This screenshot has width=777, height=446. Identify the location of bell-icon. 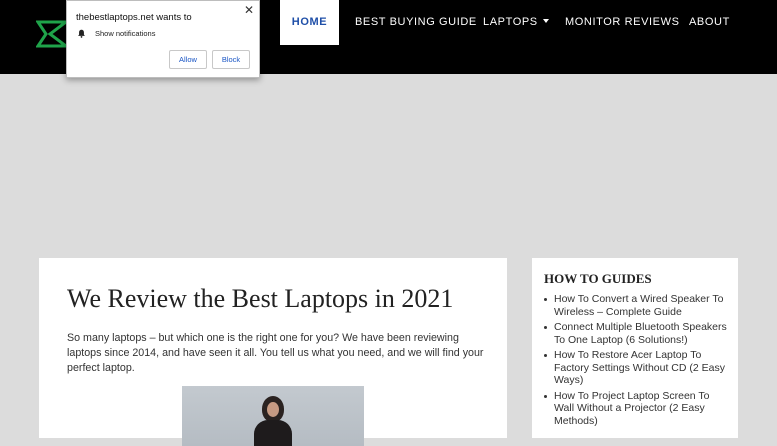
(81, 33).